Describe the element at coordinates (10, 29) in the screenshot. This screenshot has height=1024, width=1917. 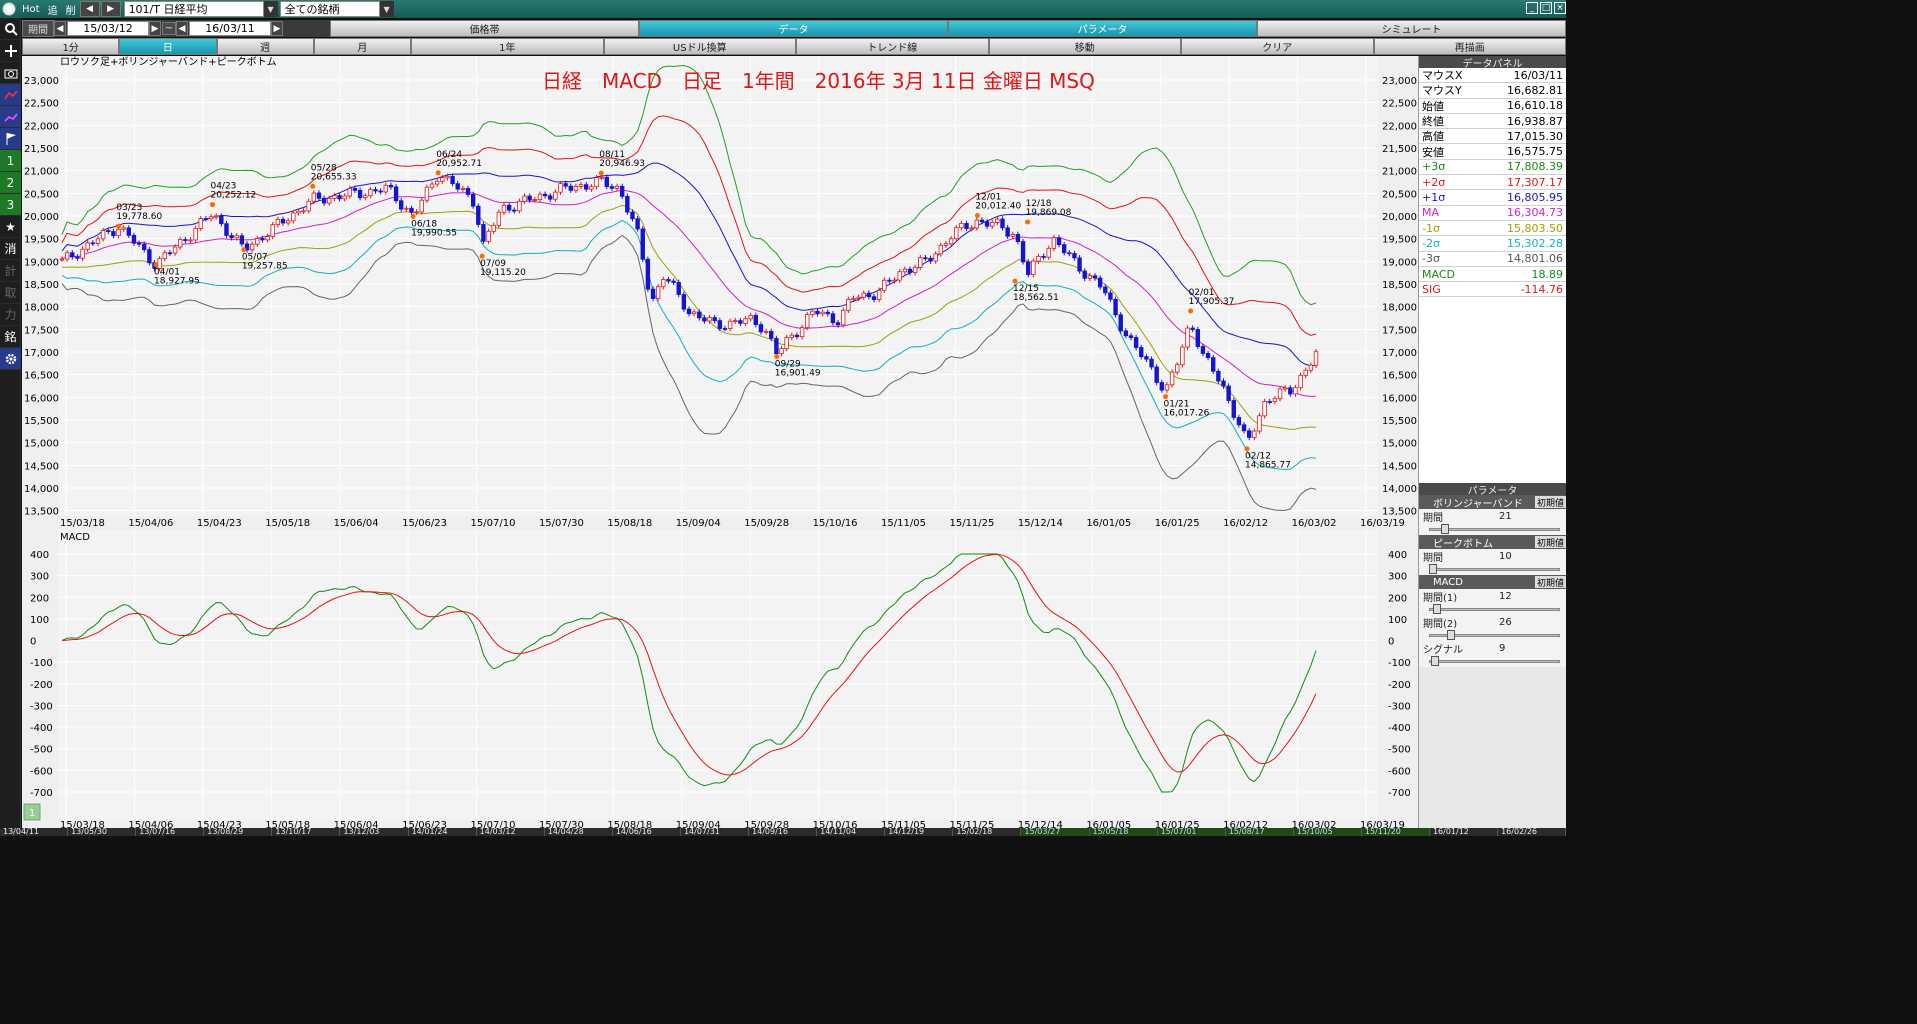
I see `search-icon` at that location.